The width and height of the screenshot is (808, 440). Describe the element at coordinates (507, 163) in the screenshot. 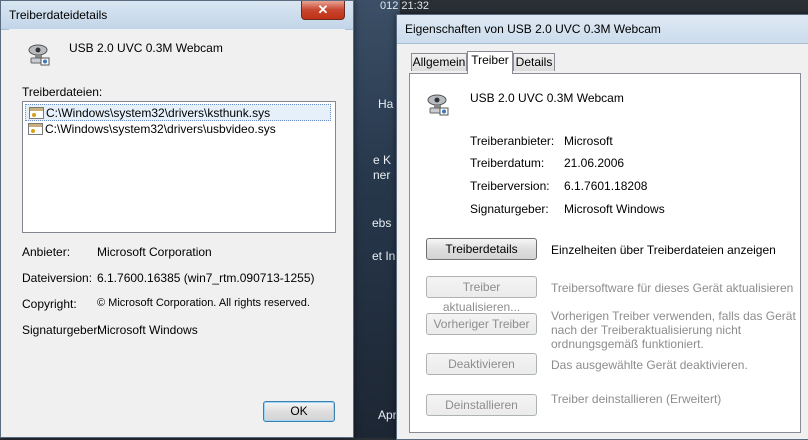

I see `driver-date-label: Treiberdatum:` at that location.